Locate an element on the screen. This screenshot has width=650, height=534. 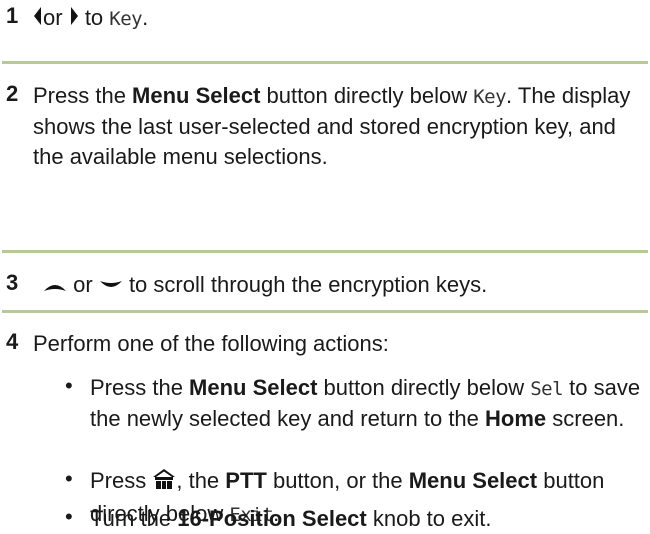
step-number: 2 is located at coordinates (12, 93).